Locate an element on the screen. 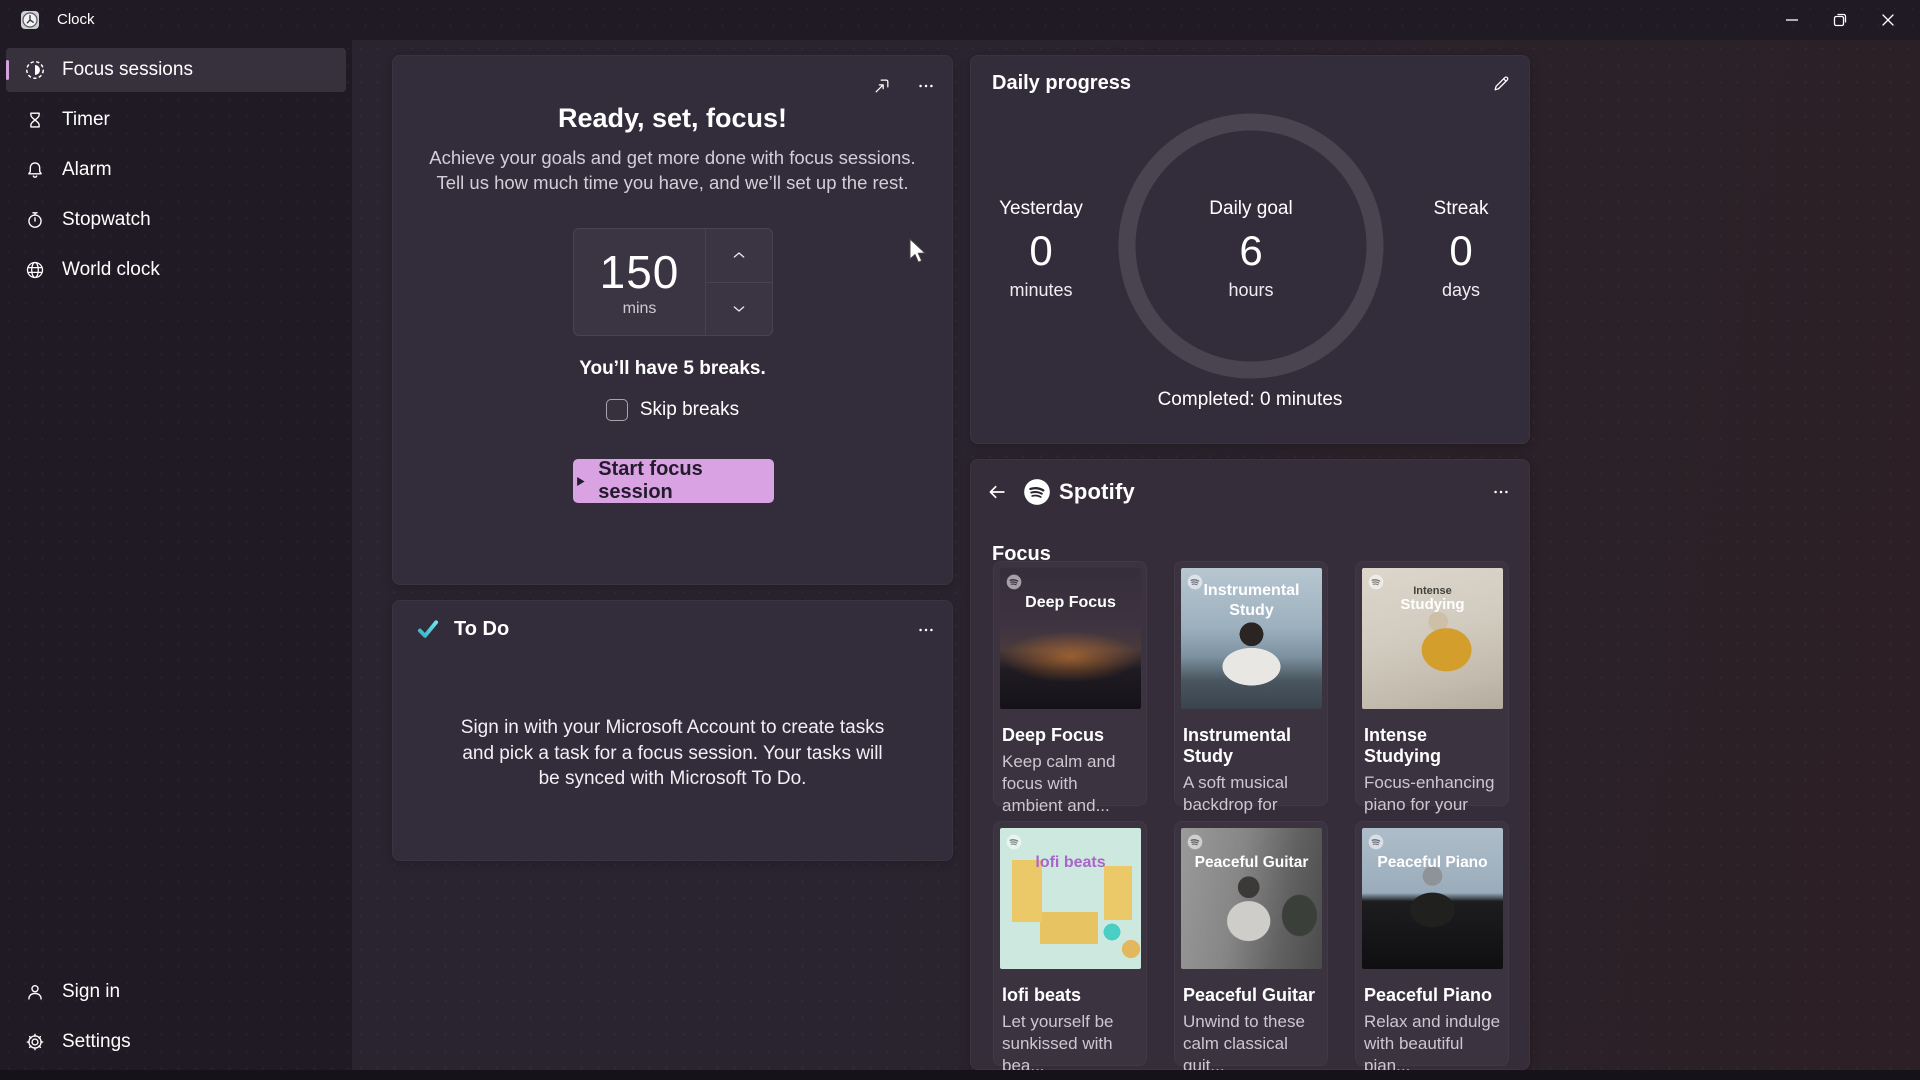 The height and width of the screenshot is (1080, 1920). window-controls is located at coordinates (1840, 20).